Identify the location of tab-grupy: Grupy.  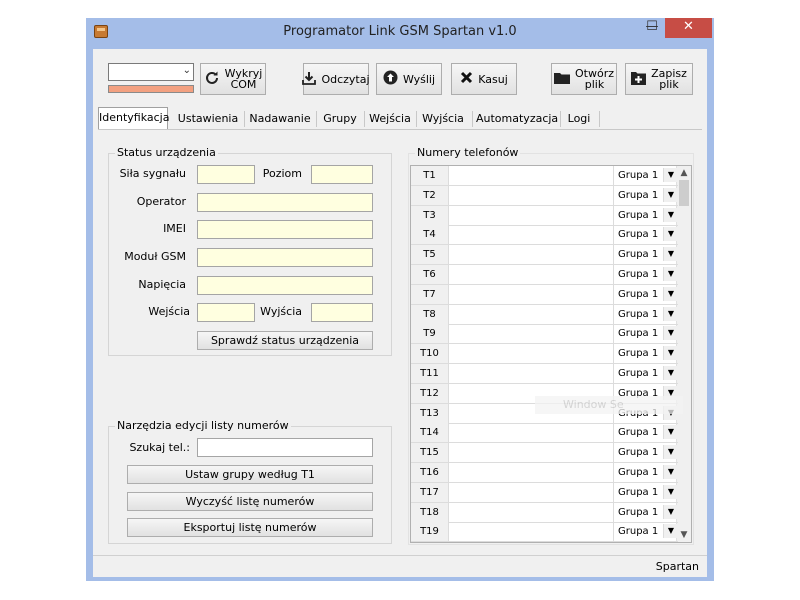
(340, 119).